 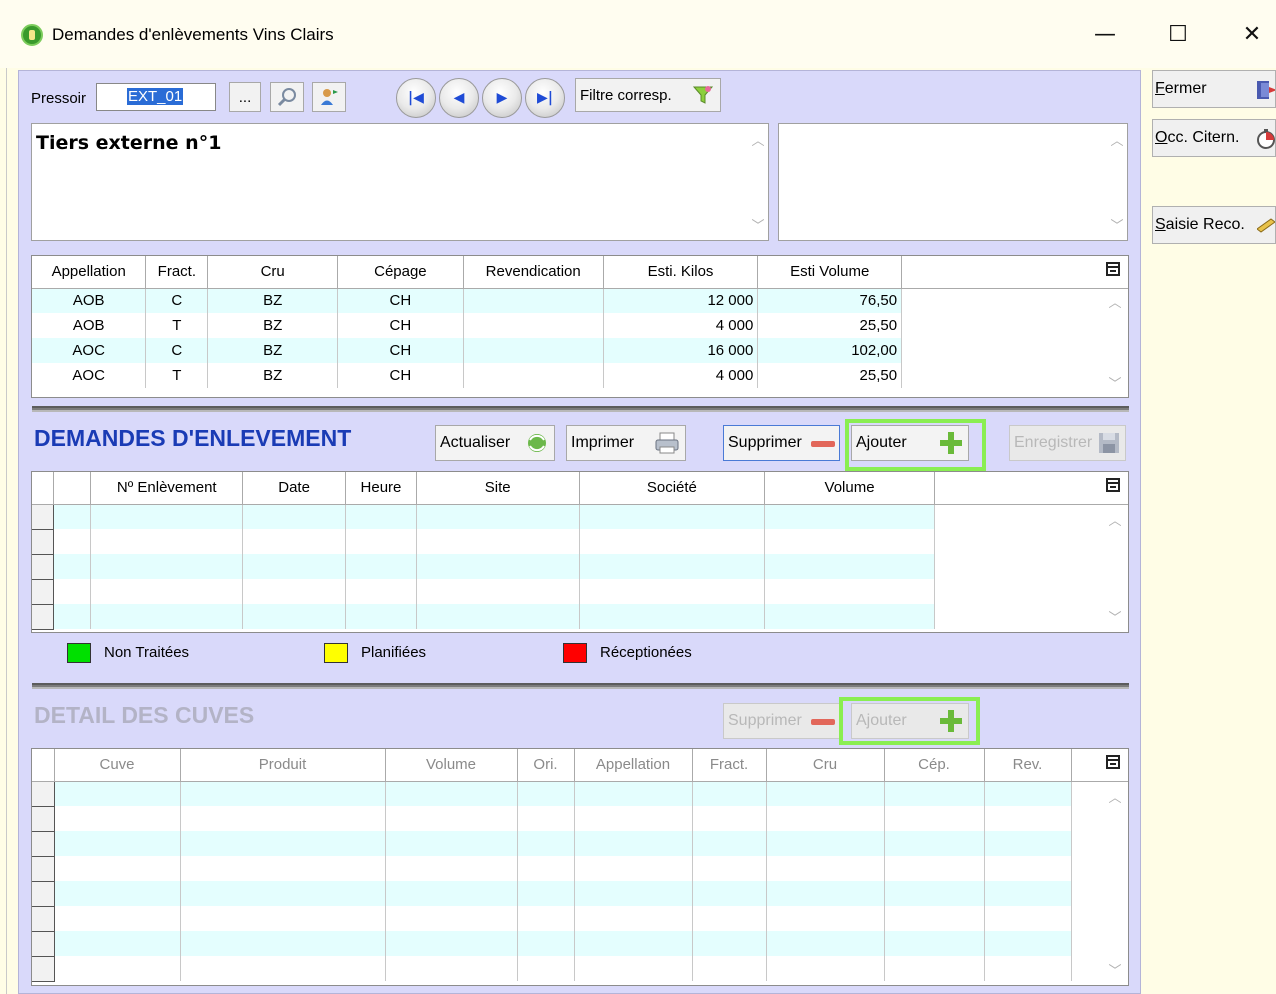 What do you see at coordinates (502, 98) in the screenshot?
I see `nav-next-button: ▶` at bounding box center [502, 98].